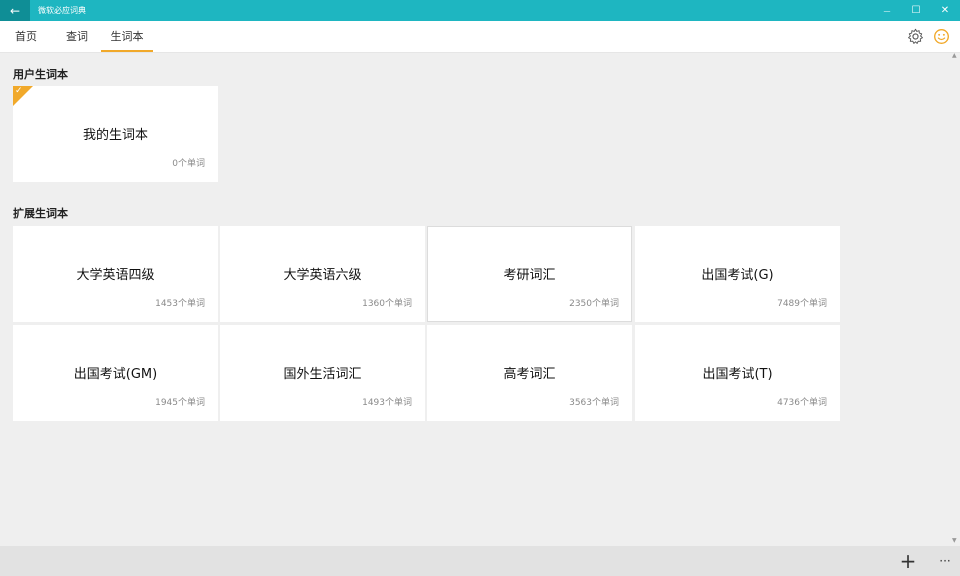  I want to click on smiley-icon, so click(941, 36).